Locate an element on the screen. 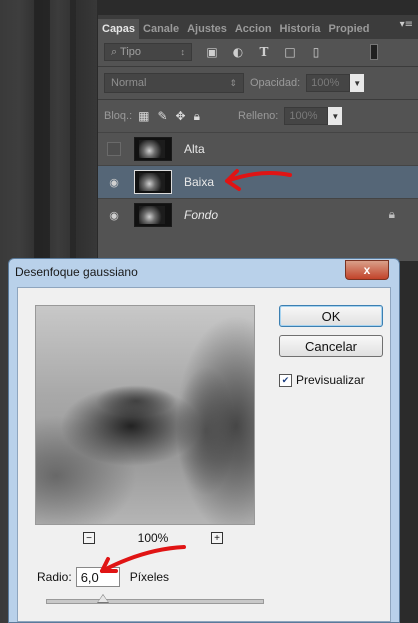  ok-button: OK is located at coordinates (331, 316).